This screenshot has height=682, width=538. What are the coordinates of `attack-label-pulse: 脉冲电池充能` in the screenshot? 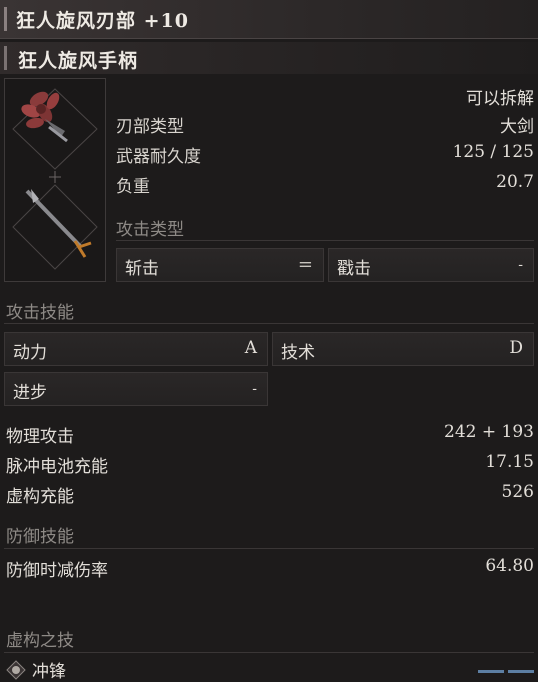 It's located at (57, 467).